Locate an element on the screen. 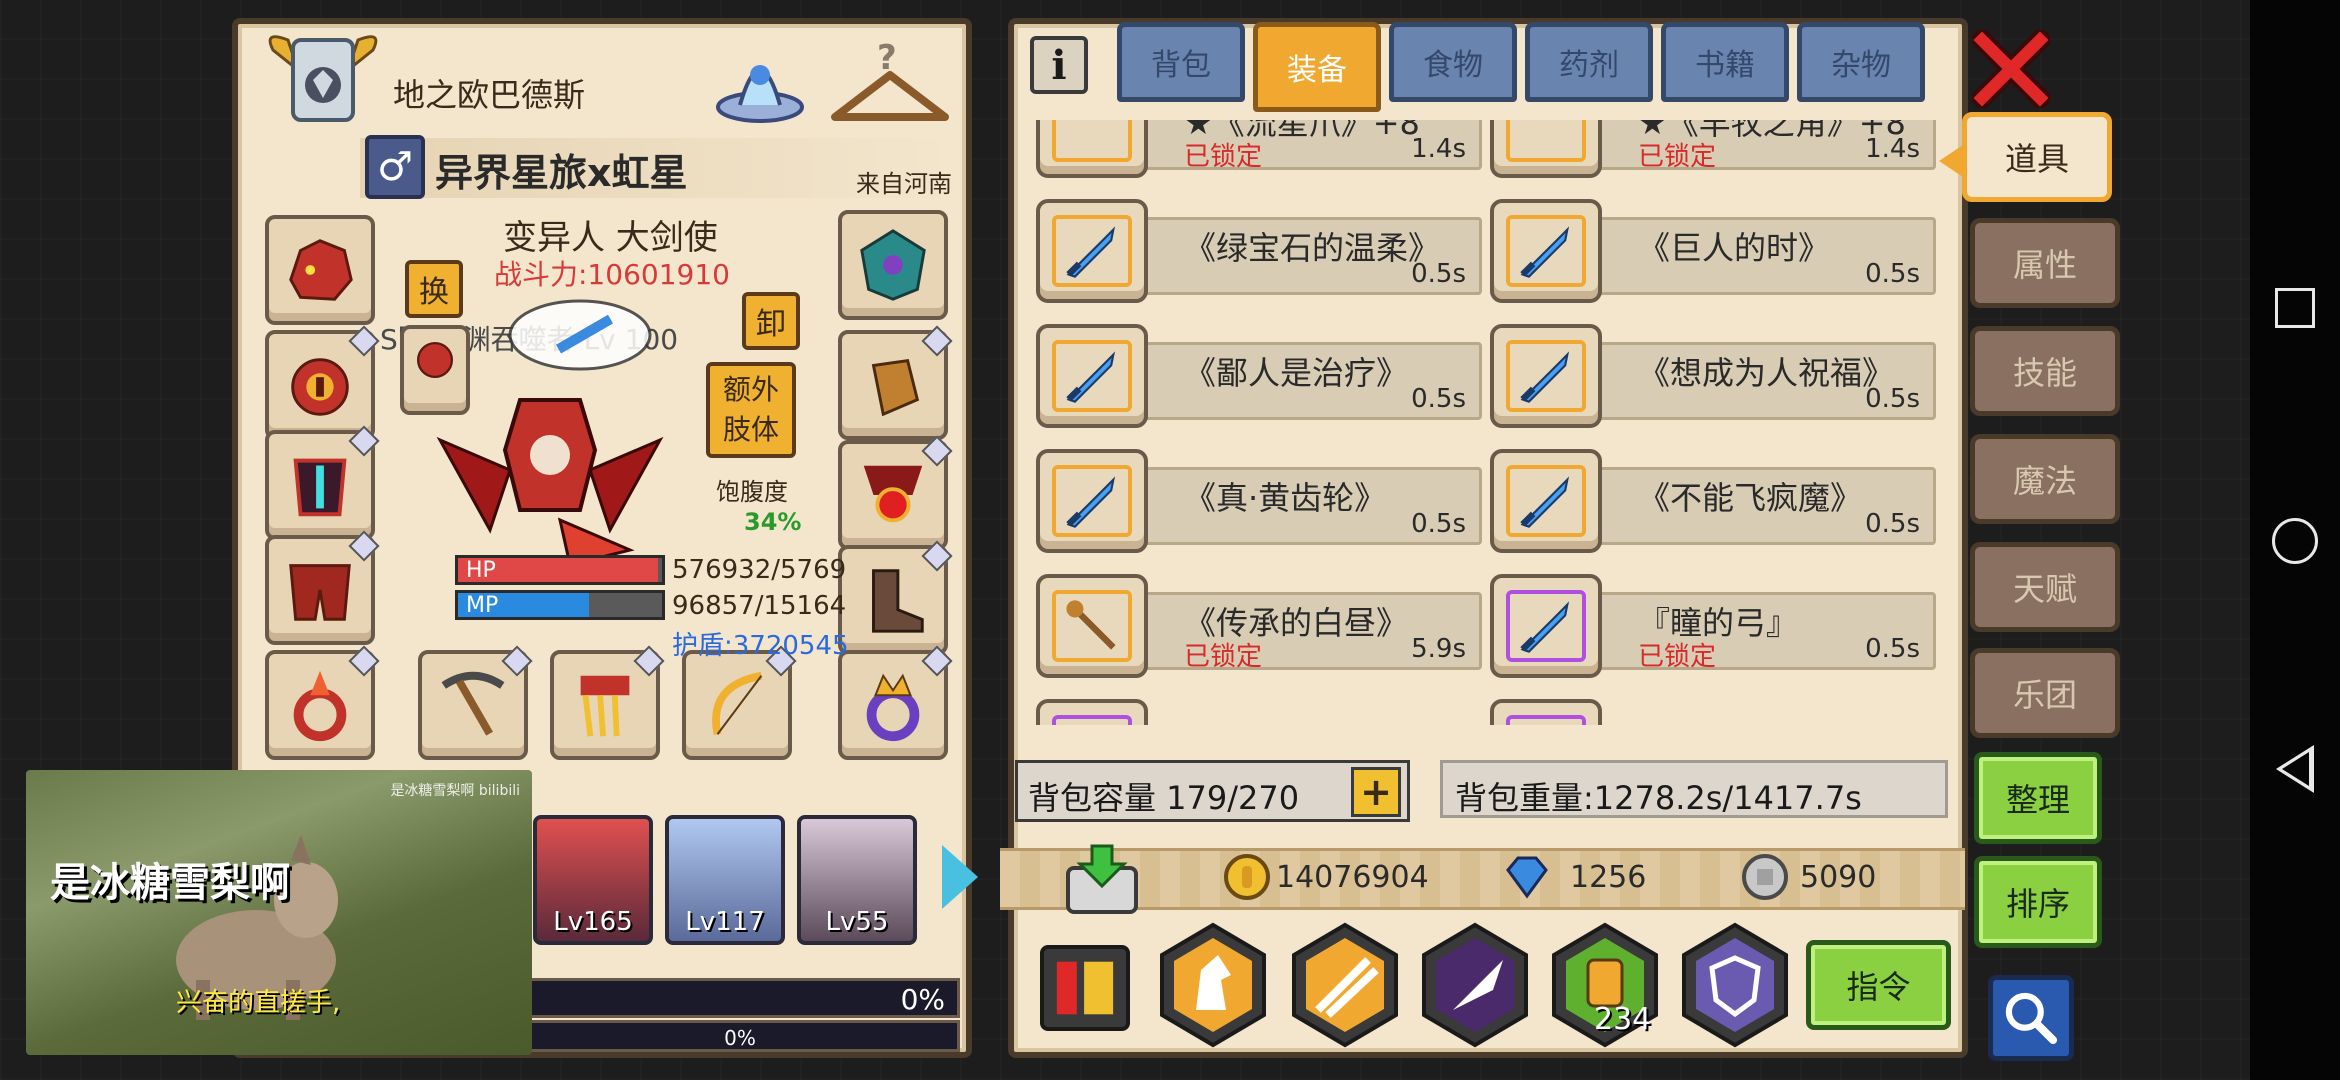 The width and height of the screenshot is (2340, 1080). satiety-value: 34% is located at coordinates (773, 522).